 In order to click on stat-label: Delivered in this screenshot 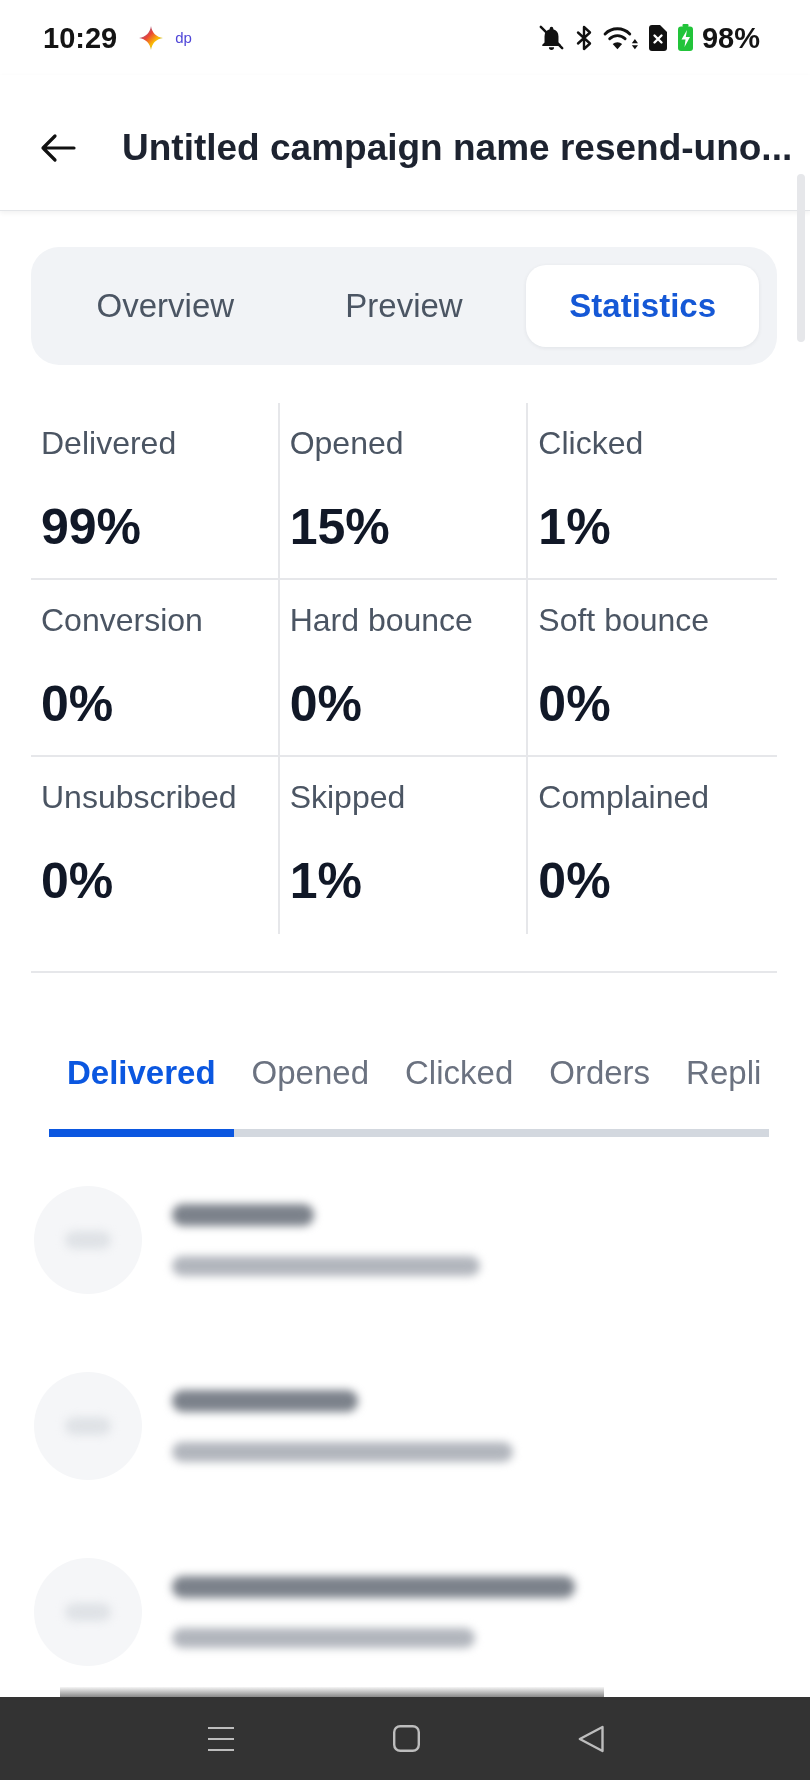, I will do `click(109, 443)`.